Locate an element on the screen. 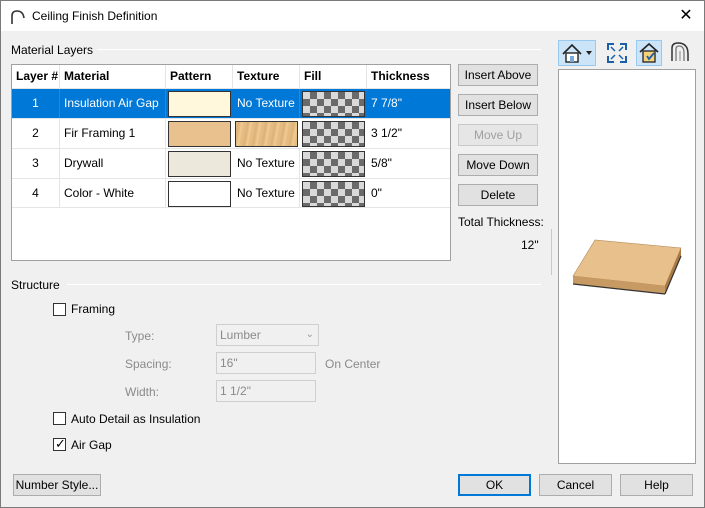 This screenshot has width=705, height=508. material-layers-label: Material Layers is located at coordinates (52, 50).